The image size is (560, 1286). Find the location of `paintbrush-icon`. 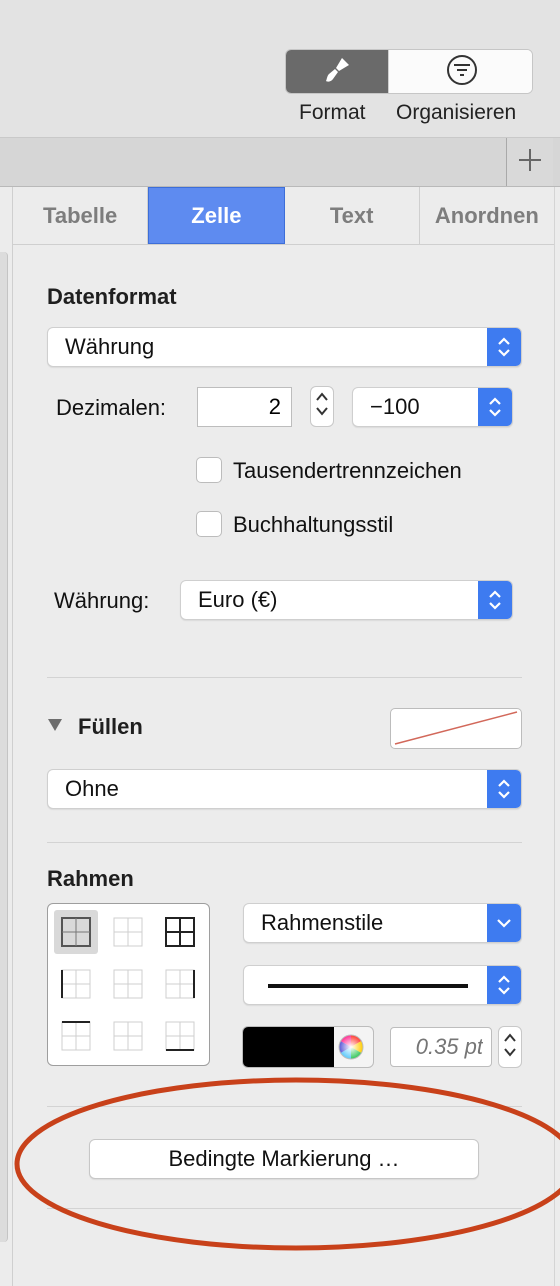

paintbrush-icon is located at coordinates (337, 72).